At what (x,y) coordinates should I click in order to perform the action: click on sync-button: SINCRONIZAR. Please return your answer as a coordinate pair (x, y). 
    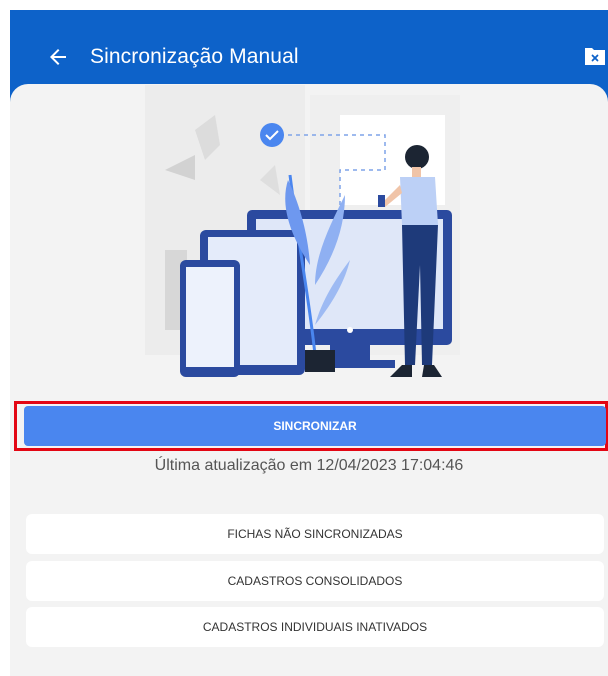
    Looking at the image, I should click on (315, 426).